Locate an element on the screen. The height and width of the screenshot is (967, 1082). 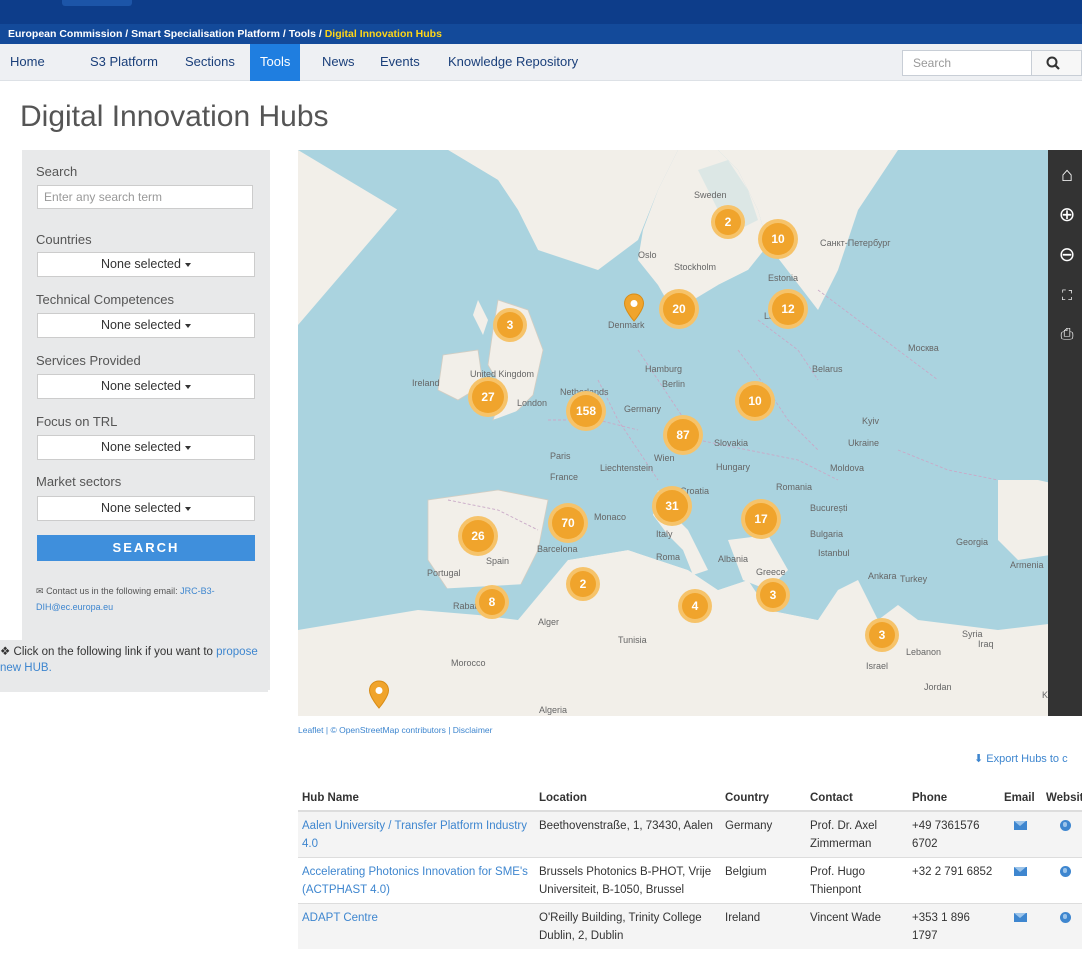
hub-cluster-marker: 17 is located at coordinates (761, 519).